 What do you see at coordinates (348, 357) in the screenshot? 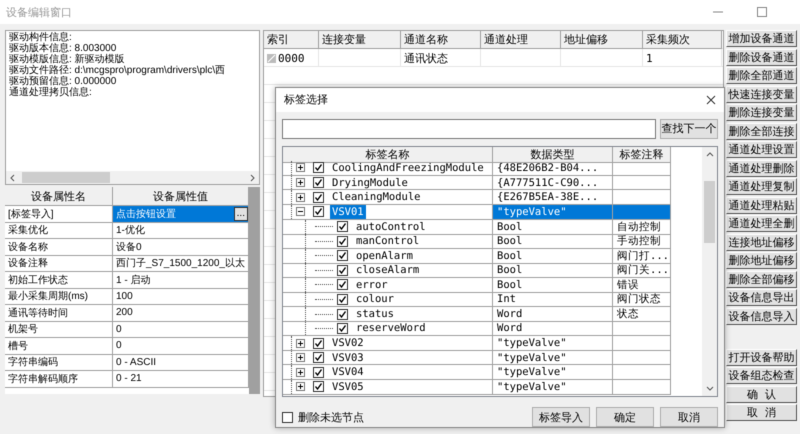
I see `tag-name: VSV03` at bounding box center [348, 357].